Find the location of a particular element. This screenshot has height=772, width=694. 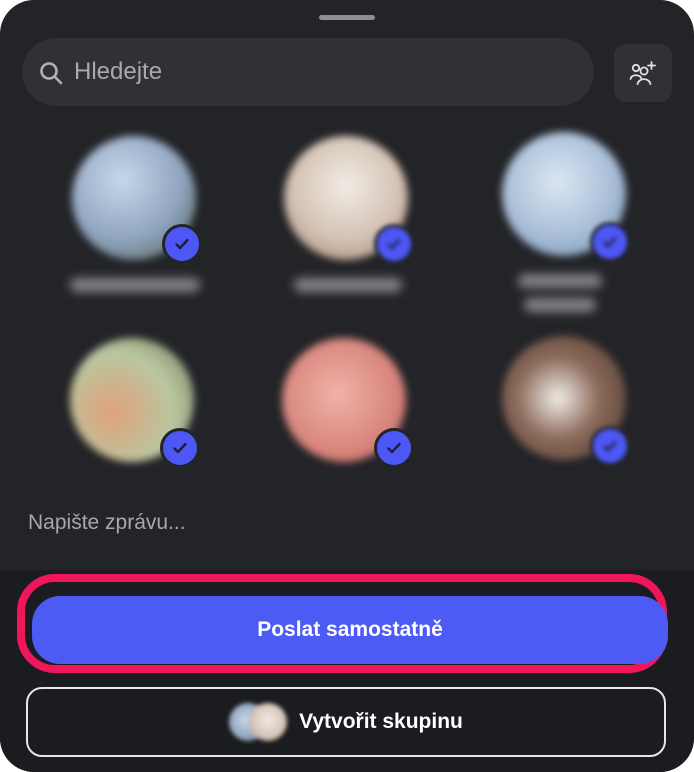

contact-name-line2 is located at coordinates (560, 305).